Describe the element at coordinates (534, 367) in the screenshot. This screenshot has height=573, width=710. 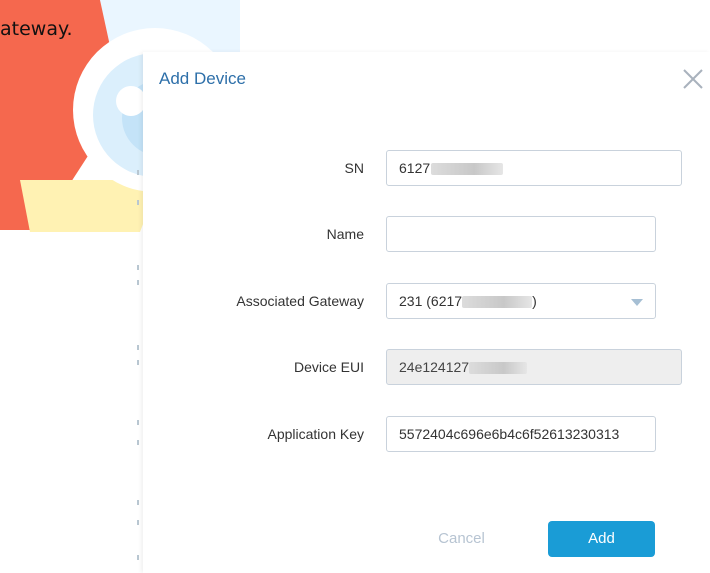
I see `device-eui-field: 24e124127` at that location.